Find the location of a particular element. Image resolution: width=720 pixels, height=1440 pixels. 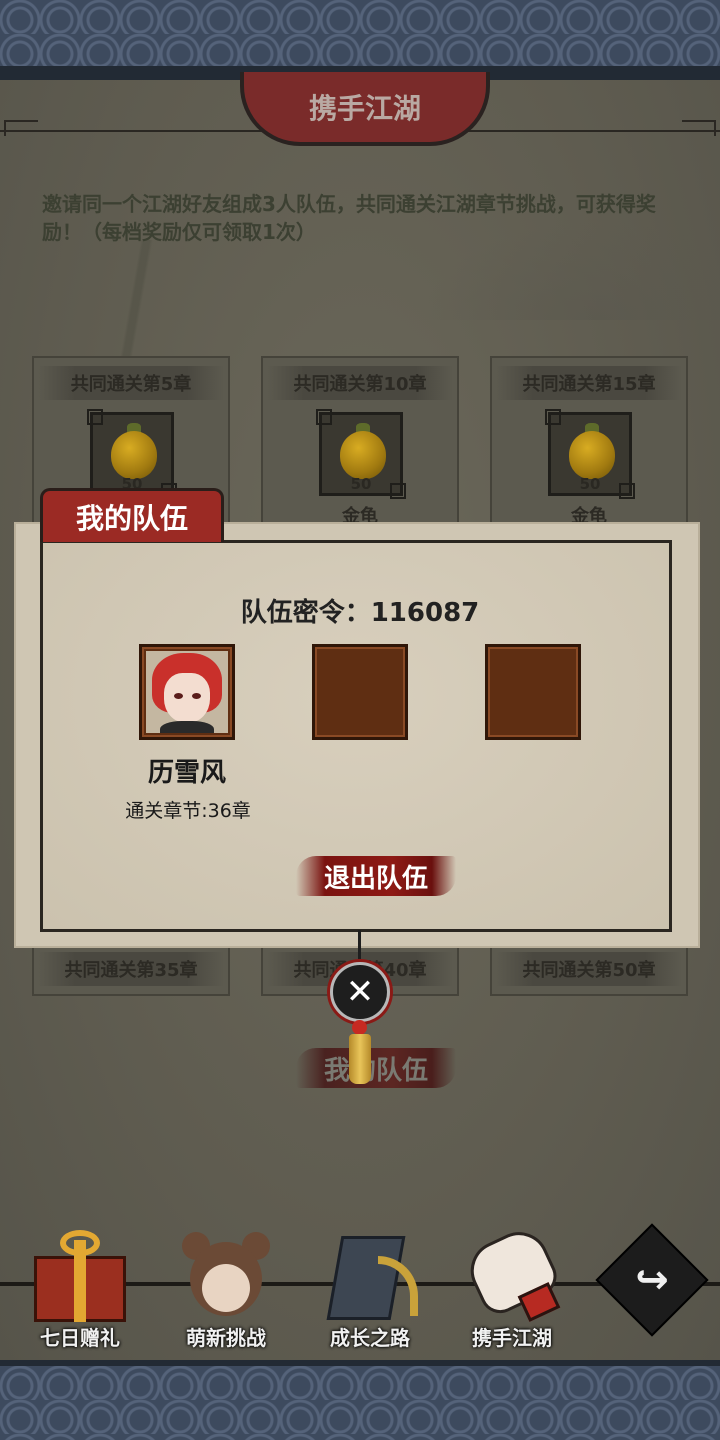

nav-item-growth-road: 成长之路 is located at coordinates (370, 1291).